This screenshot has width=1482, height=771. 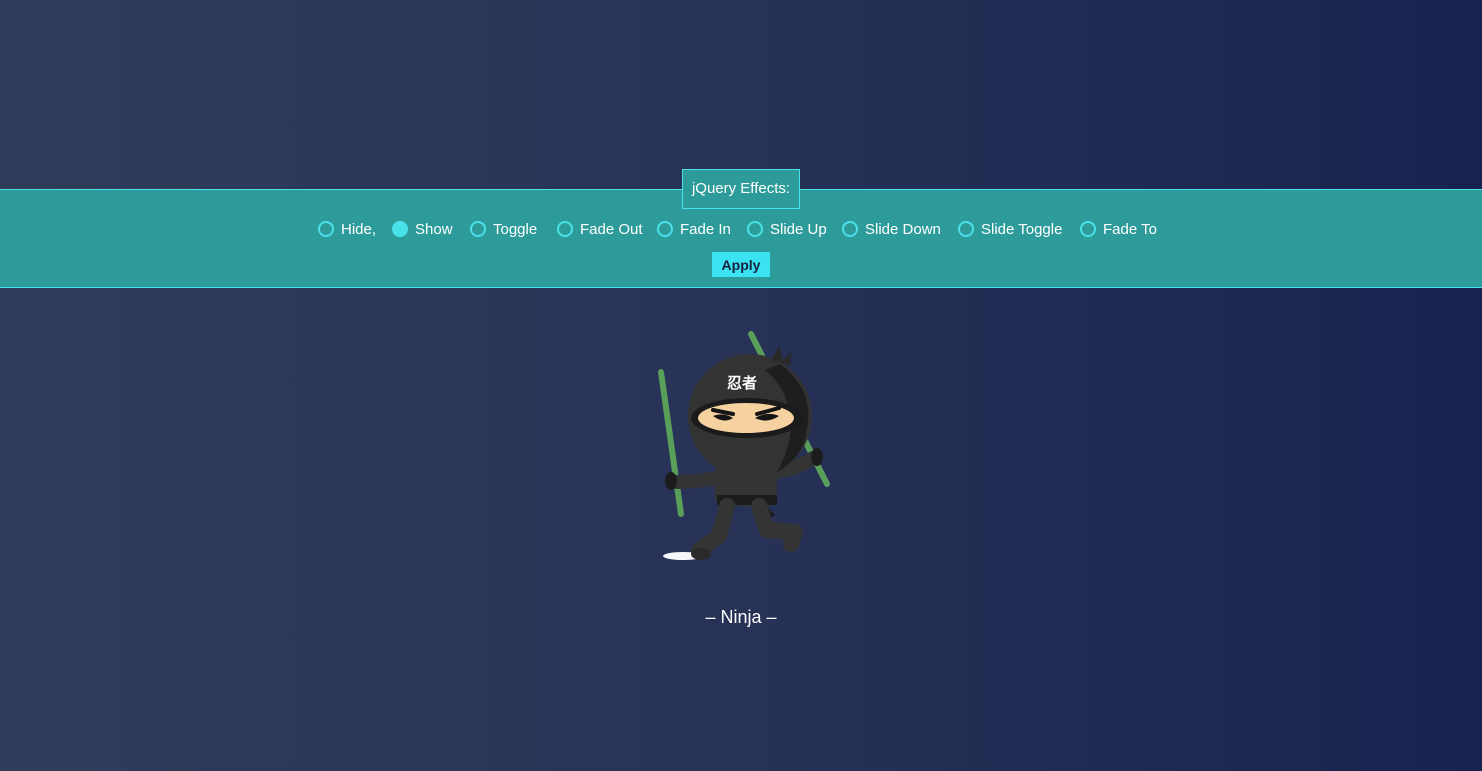 What do you see at coordinates (434, 229) in the screenshot?
I see `radio-label-show: Show` at bounding box center [434, 229].